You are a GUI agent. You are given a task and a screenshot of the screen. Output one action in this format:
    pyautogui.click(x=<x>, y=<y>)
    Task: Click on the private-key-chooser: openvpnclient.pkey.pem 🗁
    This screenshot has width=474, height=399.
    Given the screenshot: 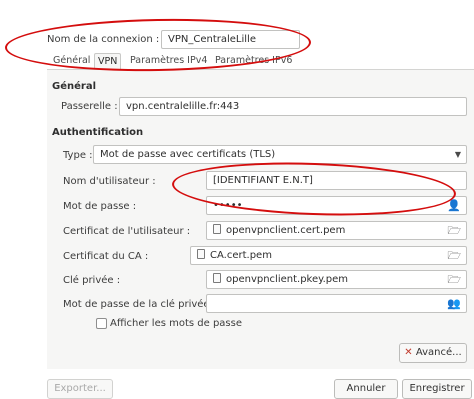 What is the action you would take?
    pyautogui.click(x=336, y=279)
    